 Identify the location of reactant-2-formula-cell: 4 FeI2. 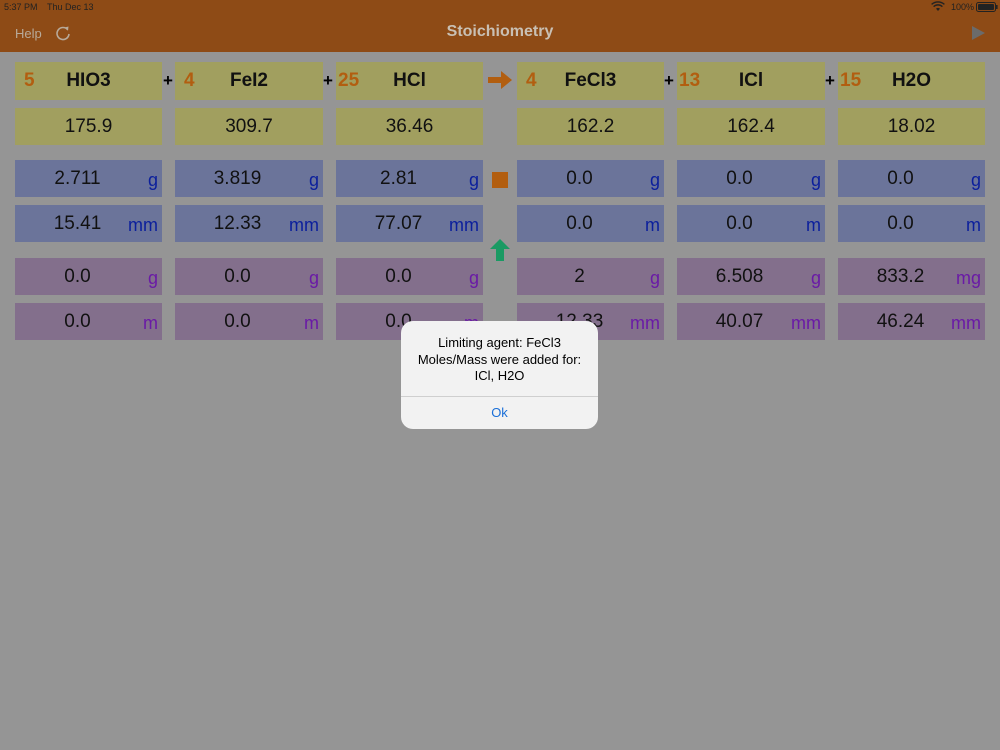
(249, 81).